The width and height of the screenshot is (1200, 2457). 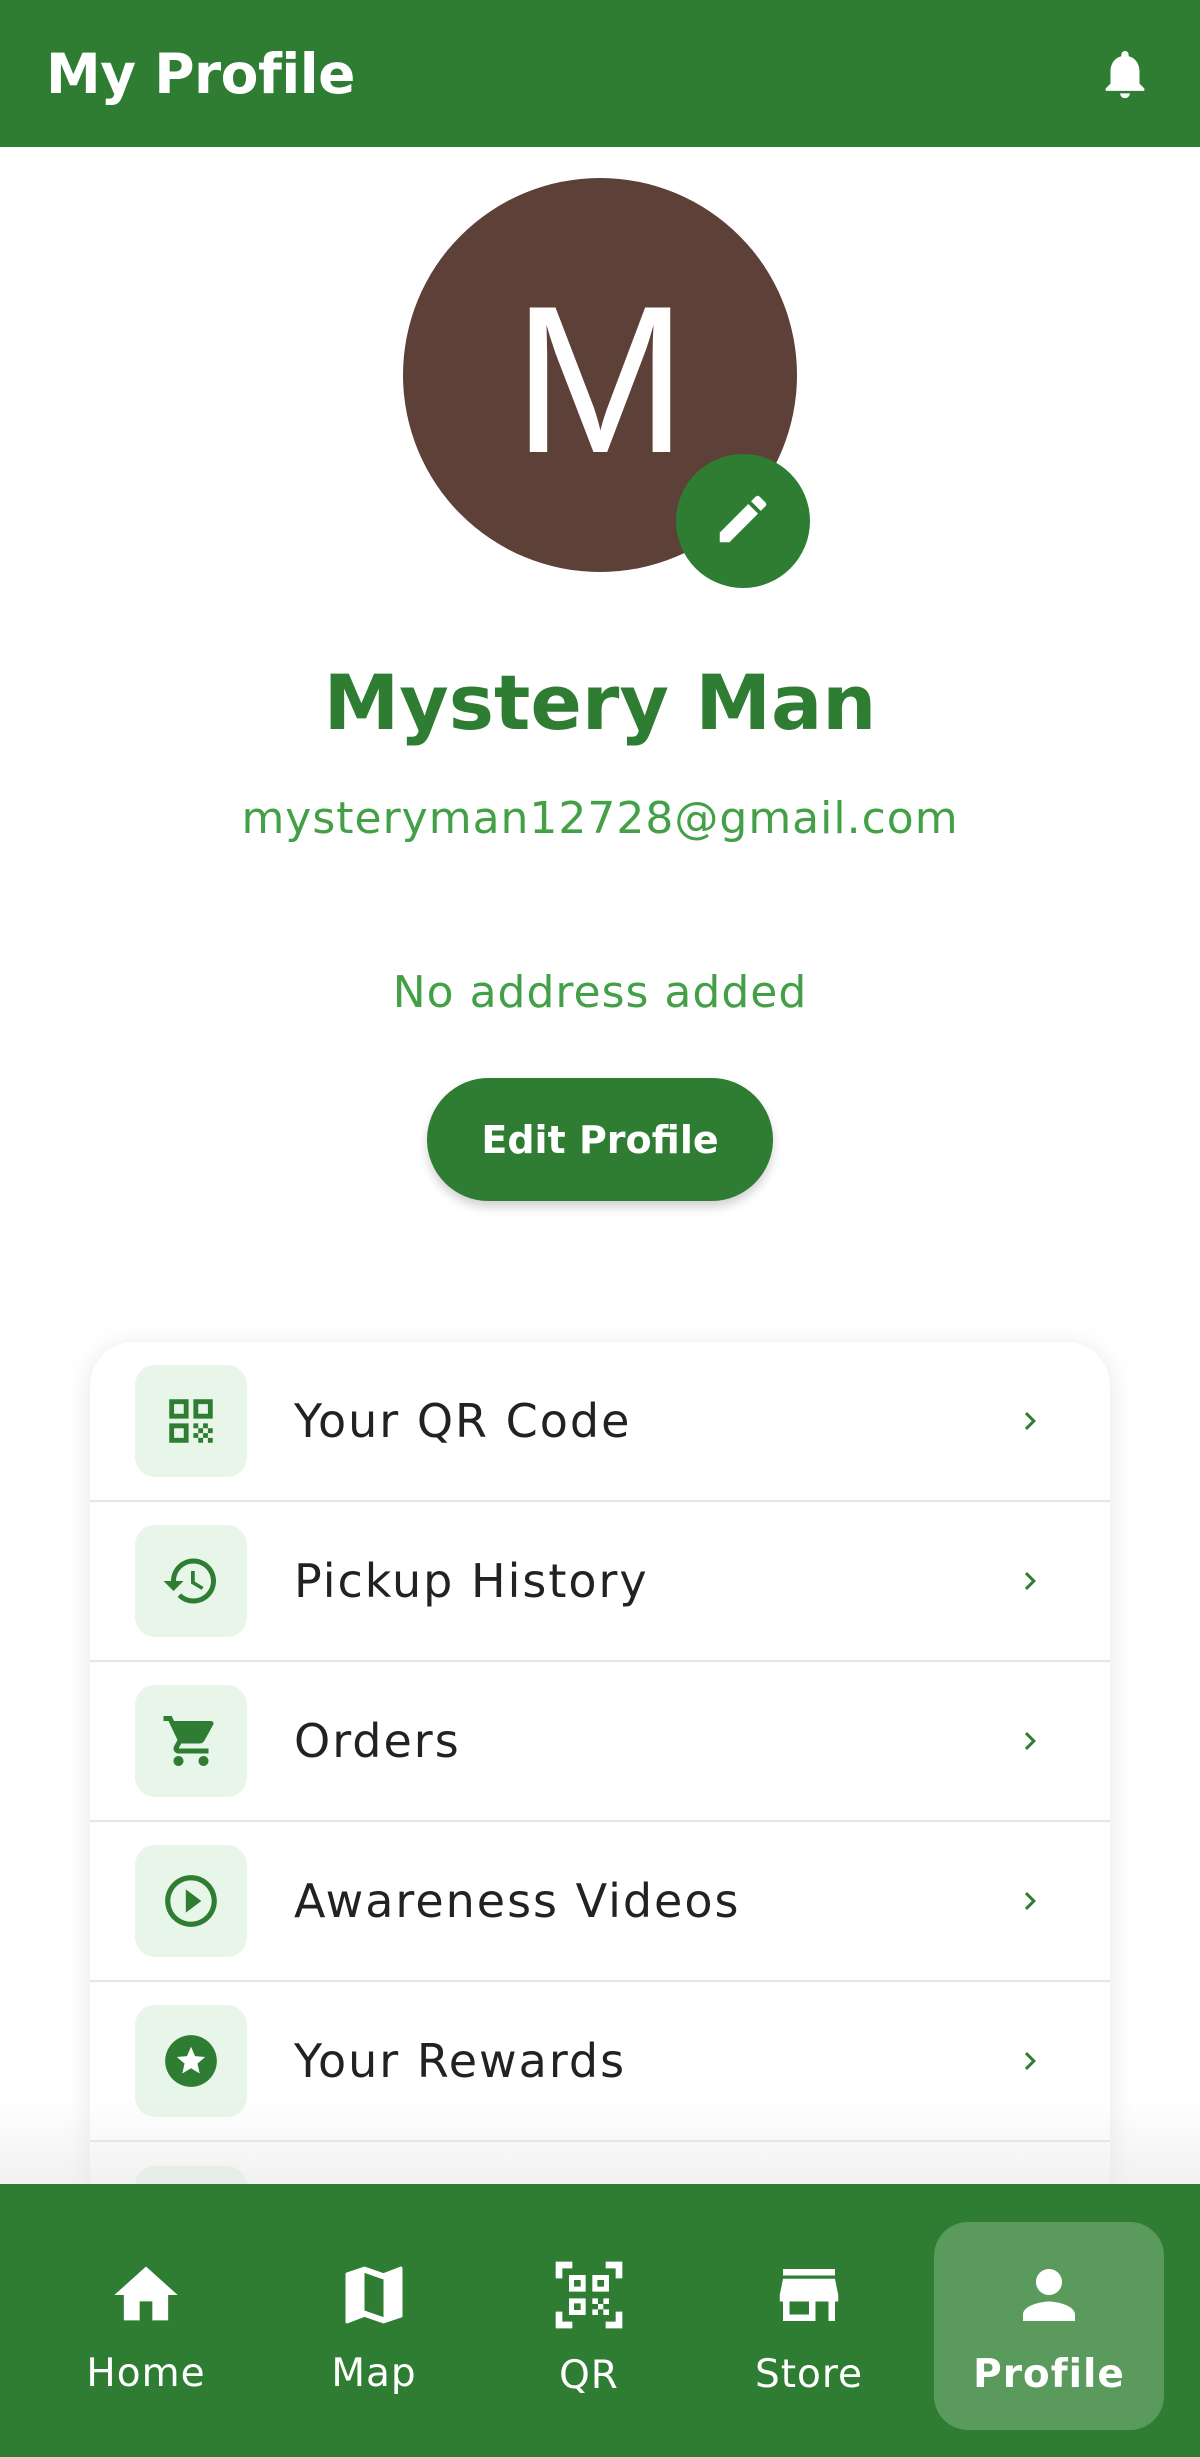 I want to click on play-circle-icon, so click(x=191, y=1901).